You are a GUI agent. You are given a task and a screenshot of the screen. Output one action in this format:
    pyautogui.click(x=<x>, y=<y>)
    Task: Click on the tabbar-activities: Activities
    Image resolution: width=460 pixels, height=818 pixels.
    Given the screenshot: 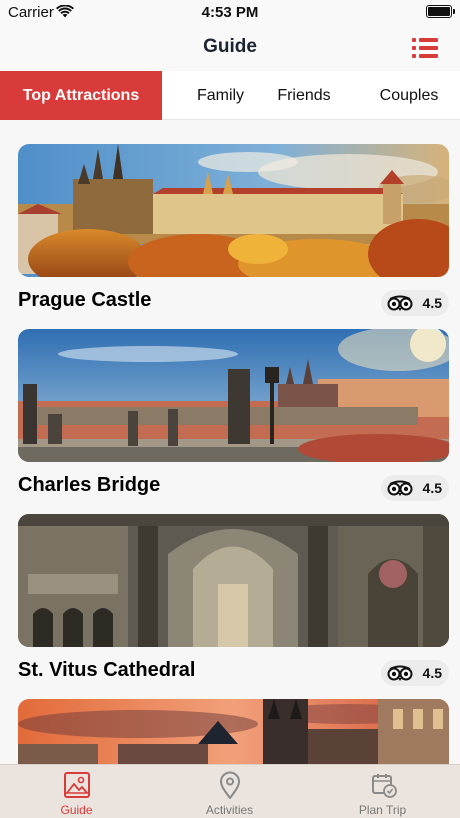 What is the action you would take?
    pyautogui.click(x=229, y=791)
    